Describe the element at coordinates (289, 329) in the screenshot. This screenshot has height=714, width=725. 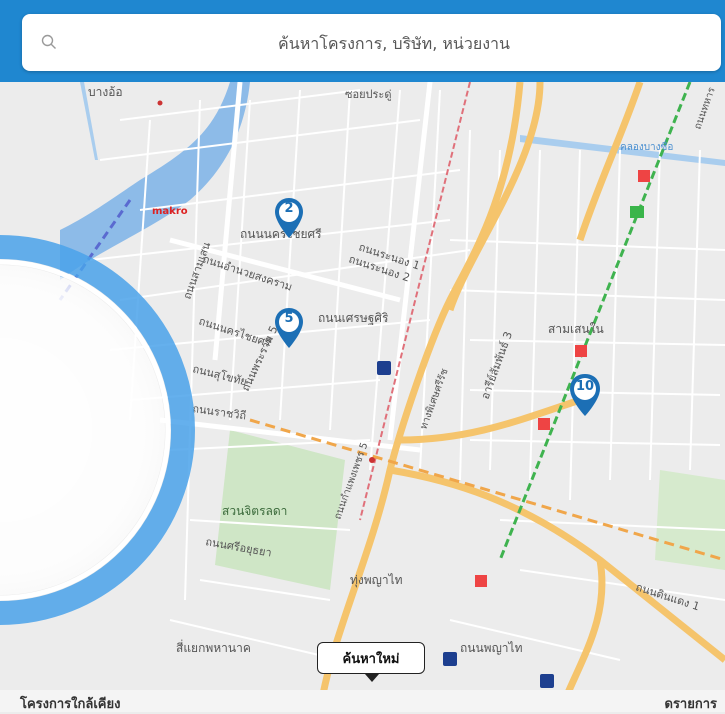
I see `project-pin: 5` at that location.